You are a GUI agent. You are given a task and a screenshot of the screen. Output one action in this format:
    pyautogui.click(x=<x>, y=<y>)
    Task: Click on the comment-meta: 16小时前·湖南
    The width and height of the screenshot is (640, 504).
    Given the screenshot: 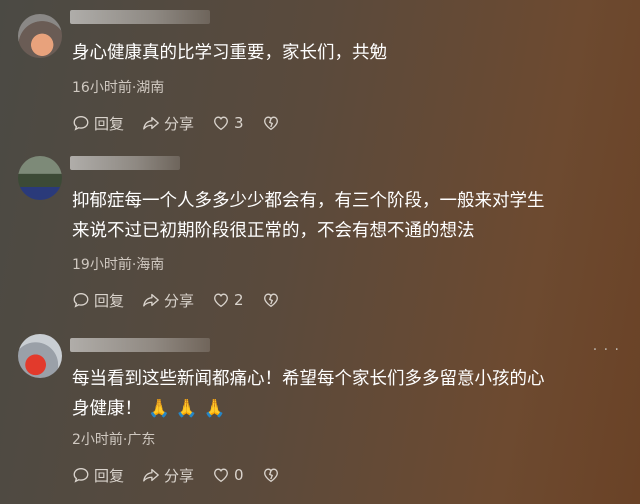 What is the action you would take?
    pyautogui.click(x=118, y=88)
    